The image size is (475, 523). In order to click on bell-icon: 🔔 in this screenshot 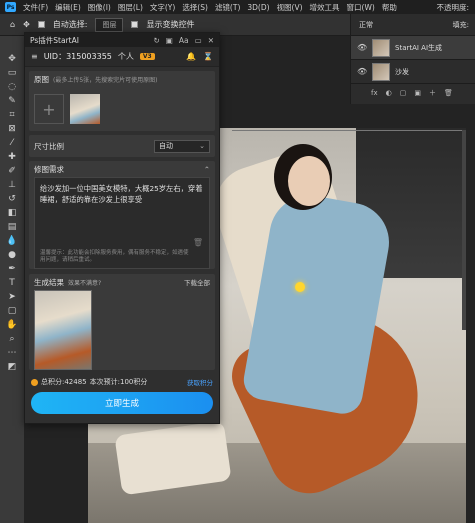, I will do `click(191, 56)`.